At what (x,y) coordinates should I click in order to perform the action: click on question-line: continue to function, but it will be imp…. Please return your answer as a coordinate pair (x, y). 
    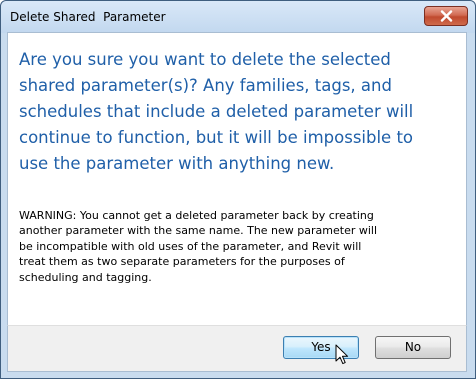
    Looking at the image, I should click on (216, 137).